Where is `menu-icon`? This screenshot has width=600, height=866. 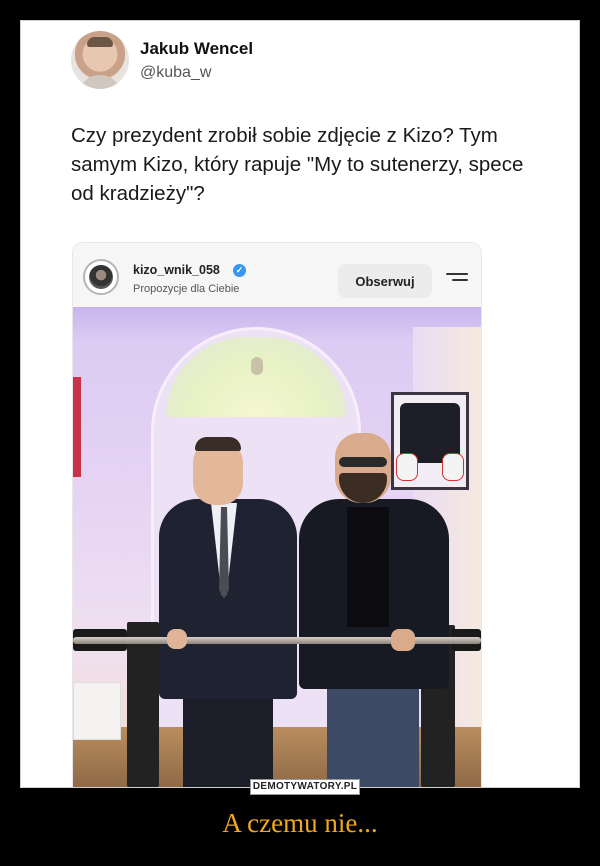
menu-icon is located at coordinates (457, 280).